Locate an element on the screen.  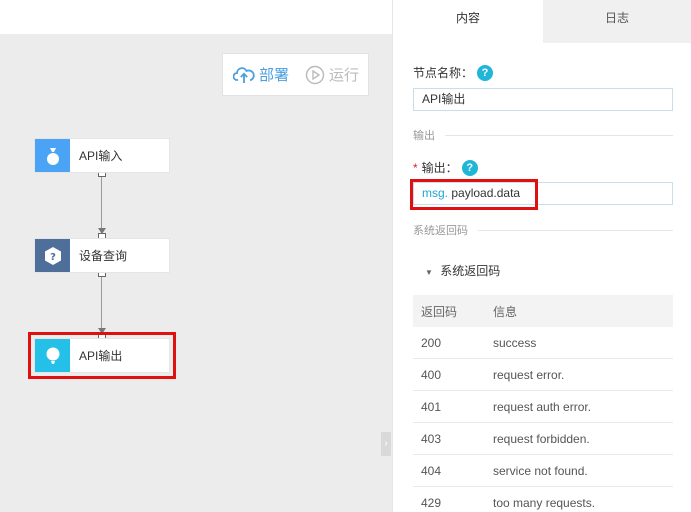
code-cell: 401 is located at coordinates (431, 406).